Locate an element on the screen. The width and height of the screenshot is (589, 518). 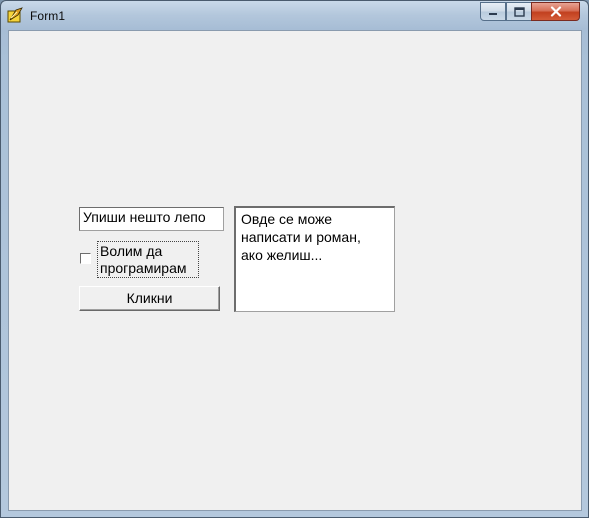
minimize-icon is located at coordinates (493, 13).